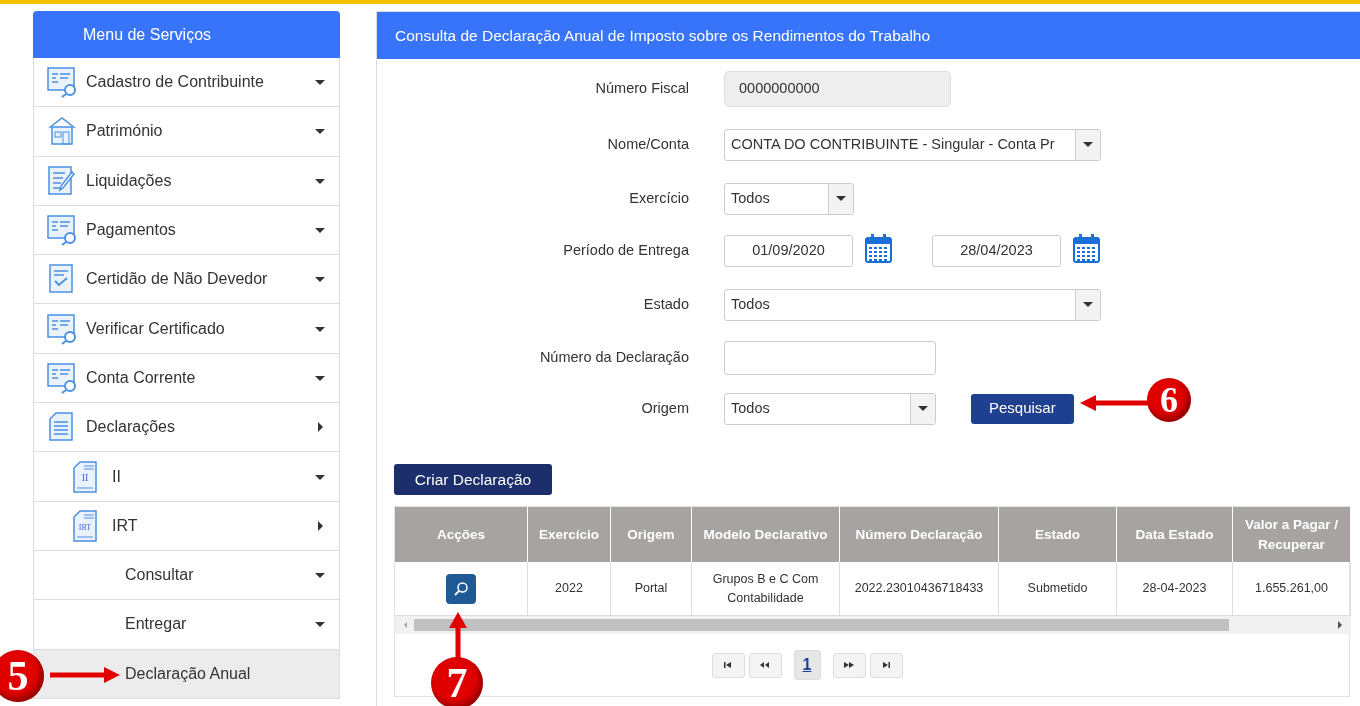  Describe the element at coordinates (1169, 400) in the screenshot. I see `step-number-badge: 6` at that location.